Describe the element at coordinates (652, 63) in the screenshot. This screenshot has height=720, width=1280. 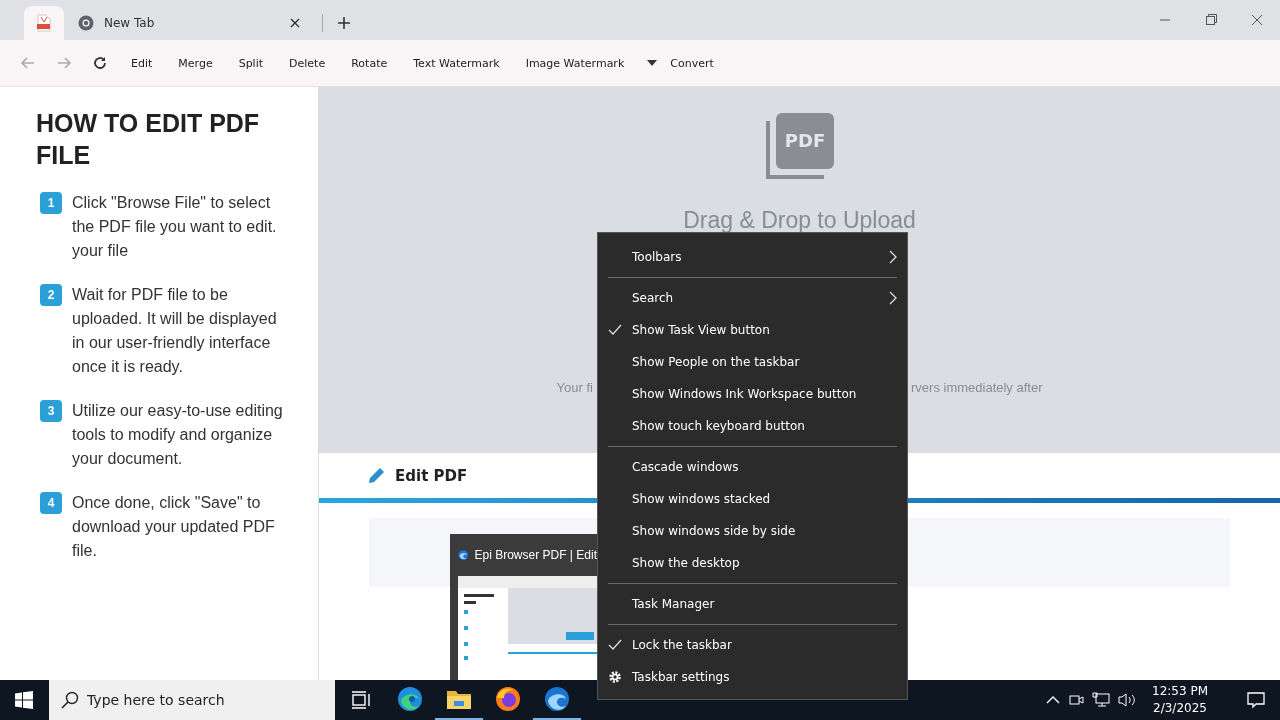
I see `caret-icon` at that location.